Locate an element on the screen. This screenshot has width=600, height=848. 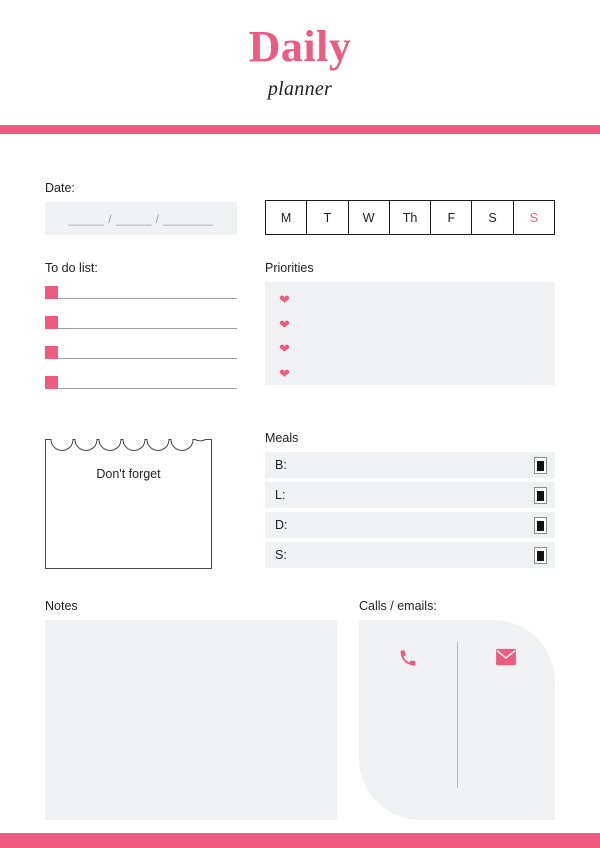
todo-list is located at coordinates (141, 337).